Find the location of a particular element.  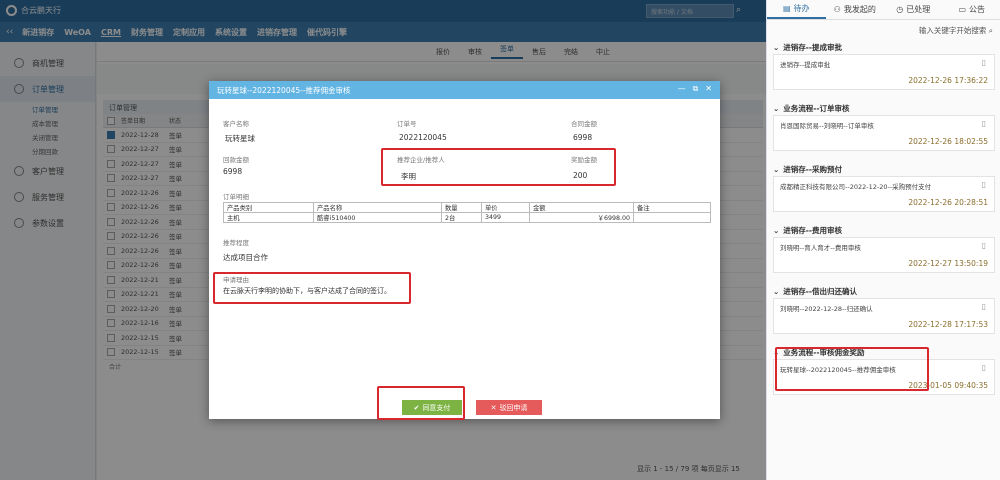

reject-button: ✕ 驳回申请 is located at coordinates (509, 407).